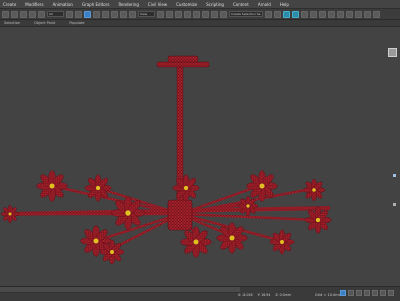 The image size is (400, 301). I want to click on undo-icon, so click(5, 14).